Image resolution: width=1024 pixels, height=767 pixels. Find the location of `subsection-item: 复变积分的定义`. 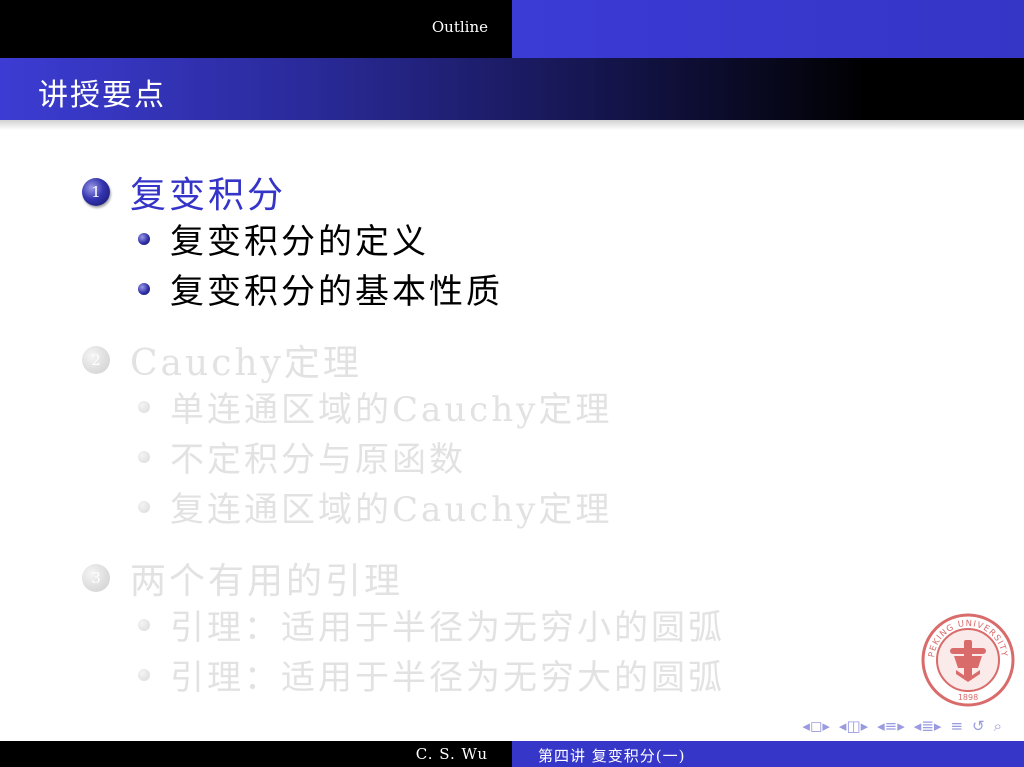

subsection-item: 复变积分的定义 is located at coordinates (283, 238).